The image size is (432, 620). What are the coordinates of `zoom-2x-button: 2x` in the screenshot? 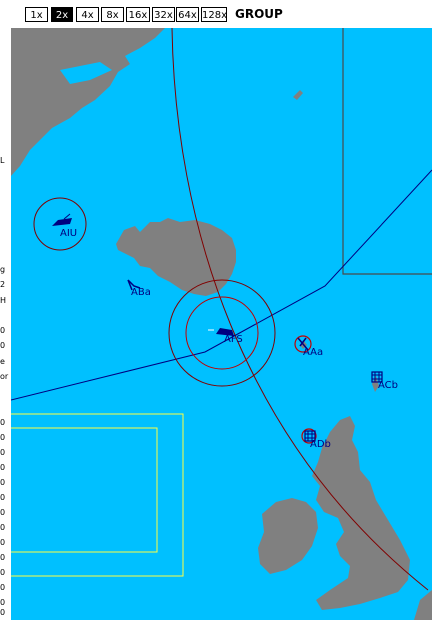 It's located at (62, 14).